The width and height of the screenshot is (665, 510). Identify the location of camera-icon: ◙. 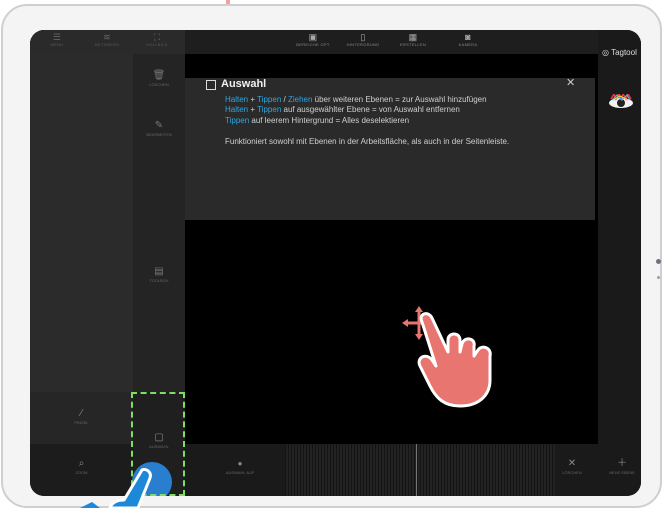
(468, 37).